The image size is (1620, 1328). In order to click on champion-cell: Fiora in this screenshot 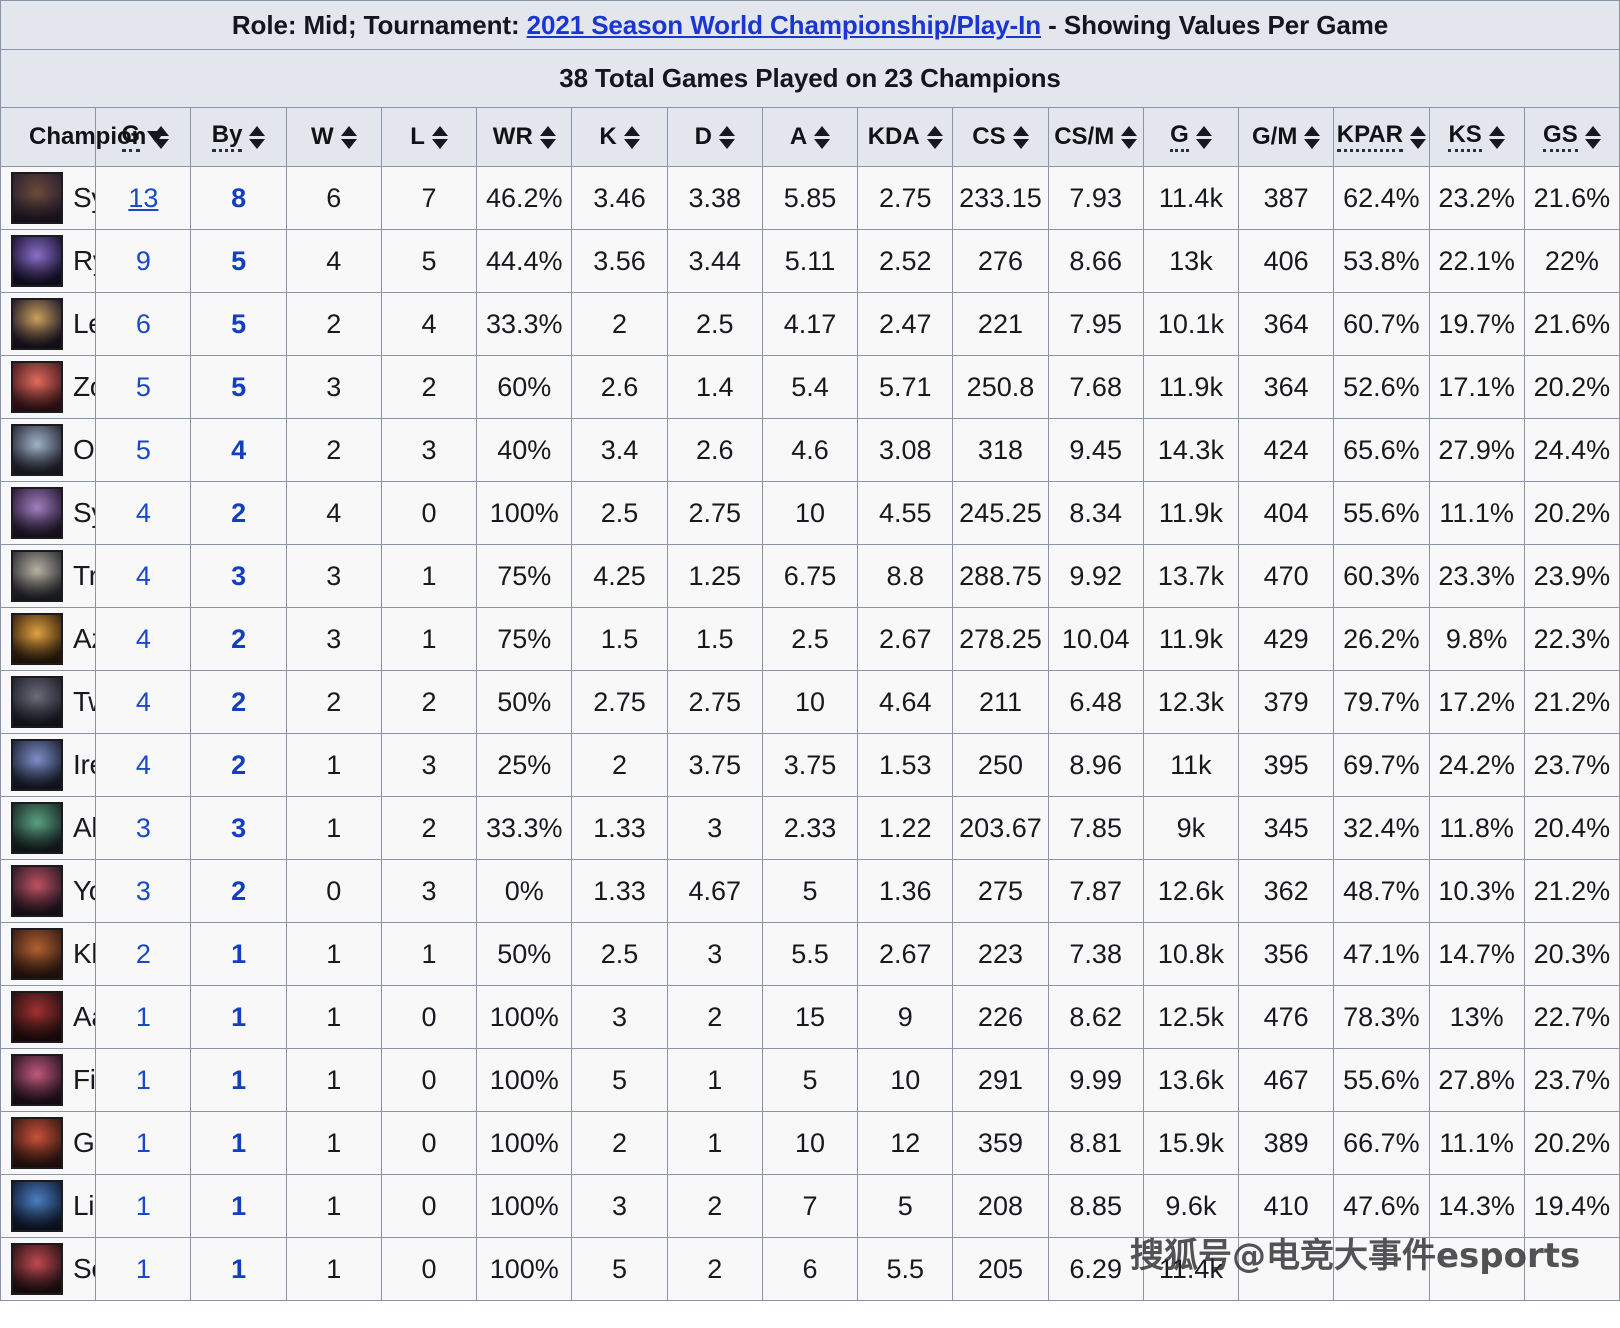, I will do `click(48, 1080)`.